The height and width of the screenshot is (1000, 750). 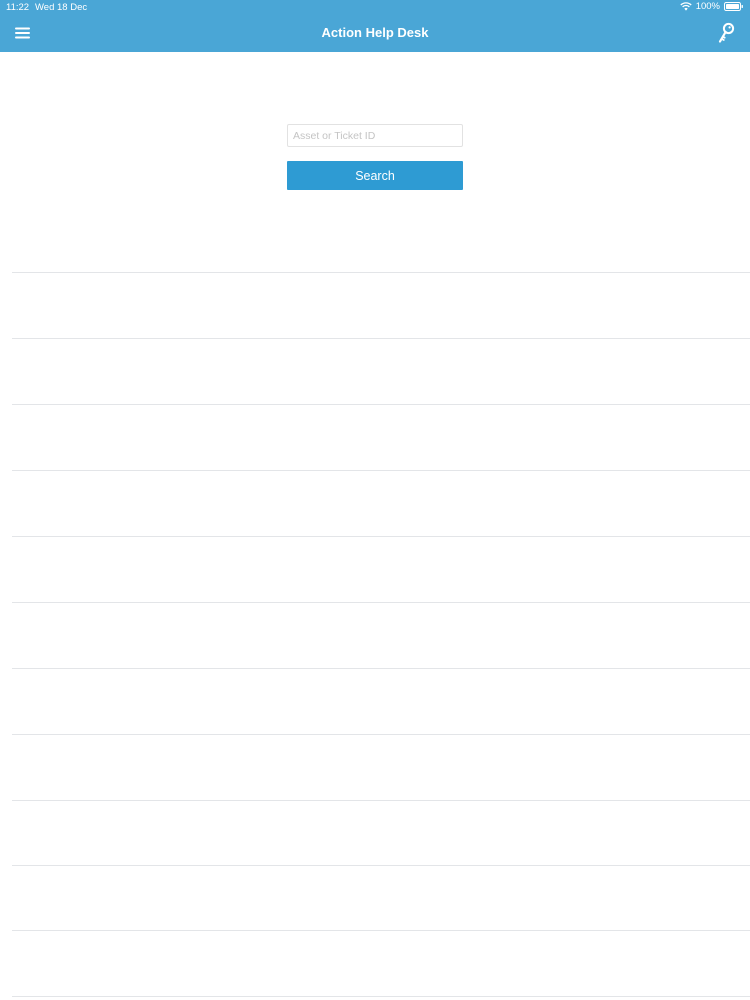 What do you see at coordinates (18, 7) in the screenshot?
I see `status-time: 11:22` at bounding box center [18, 7].